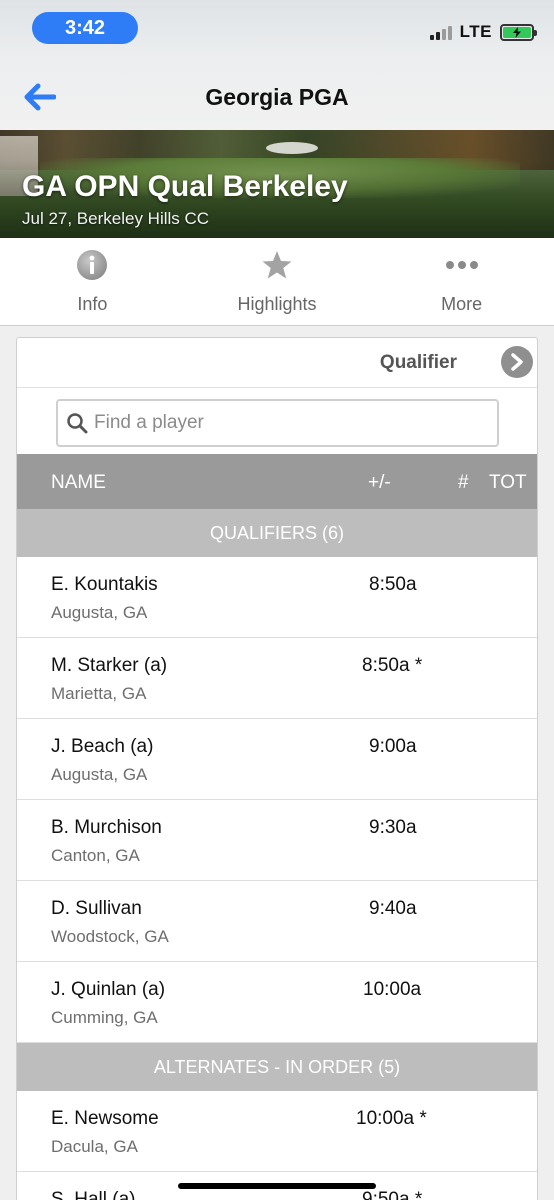 This screenshot has height=1200, width=554. Describe the element at coordinates (108, 989) in the screenshot. I see `player-name: J. Quinlan (a)` at that location.